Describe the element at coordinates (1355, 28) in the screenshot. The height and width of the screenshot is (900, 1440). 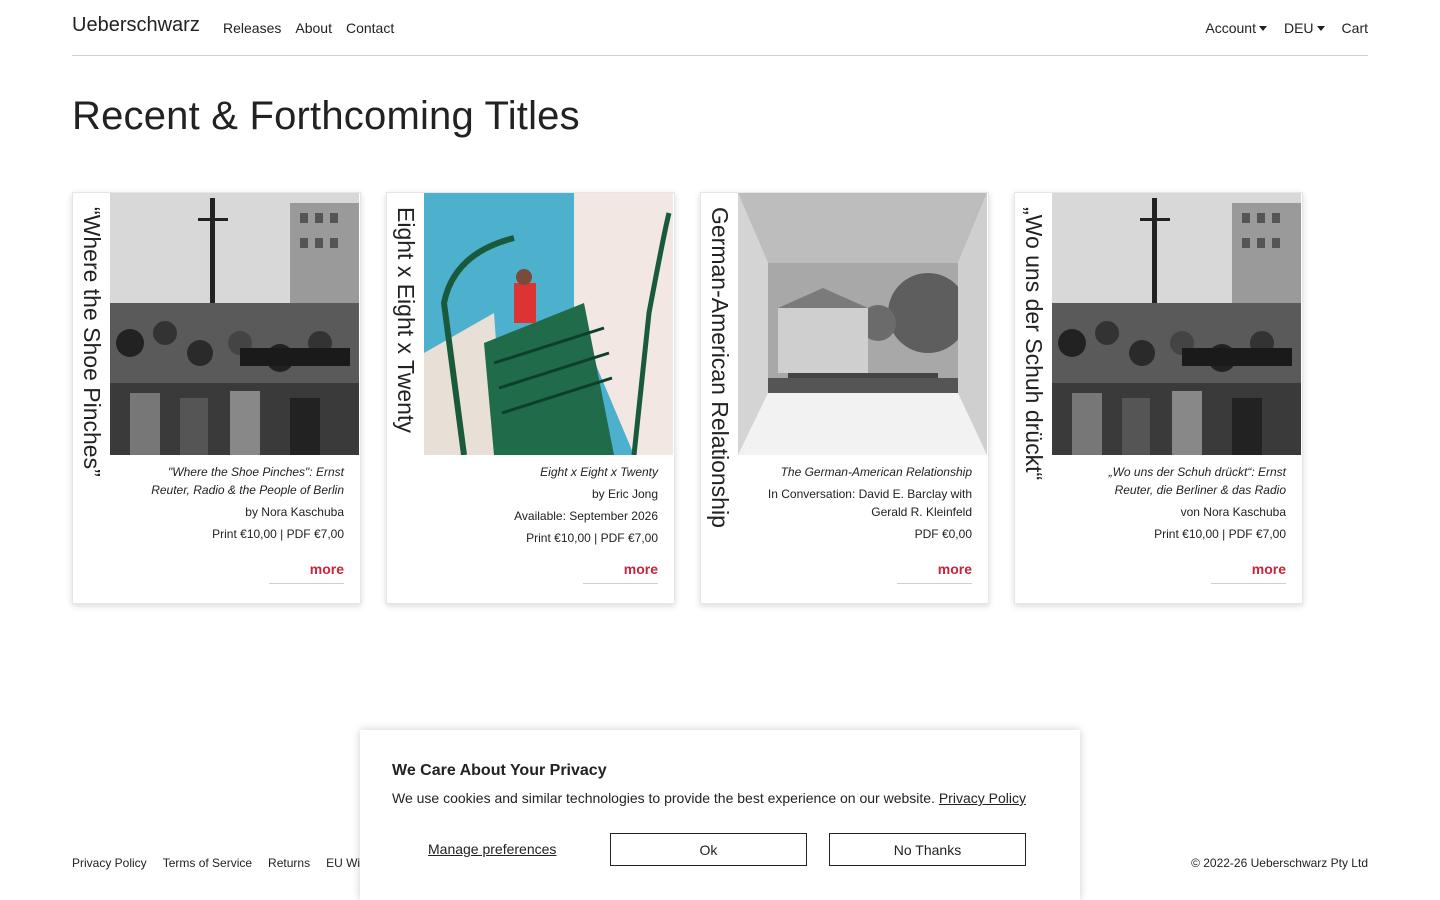
I see `cart-link: Cart` at that location.